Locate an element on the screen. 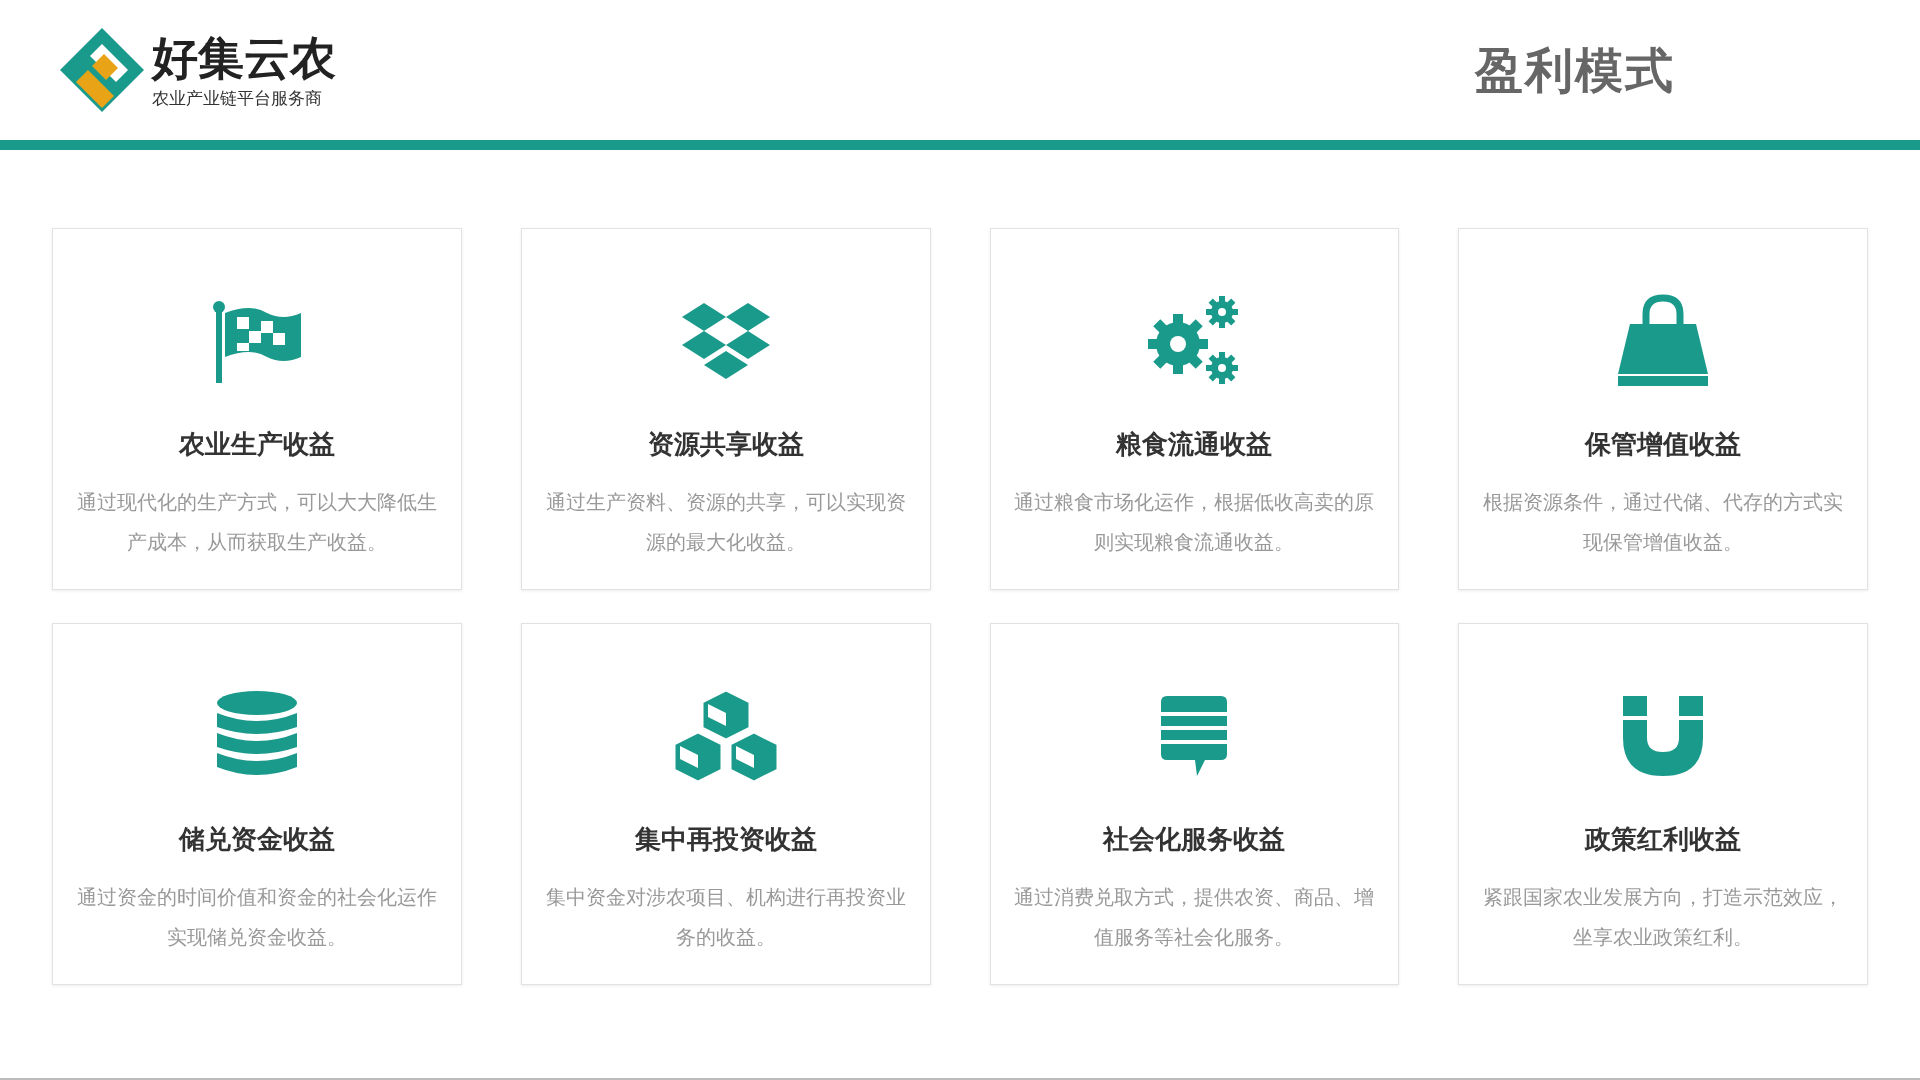 This screenshot has height=1080, width=1920. card-description: 通过消费兑取方式，提供农资、商品、增值服务等社会化服务。 is located at coordinates (1194, 917).